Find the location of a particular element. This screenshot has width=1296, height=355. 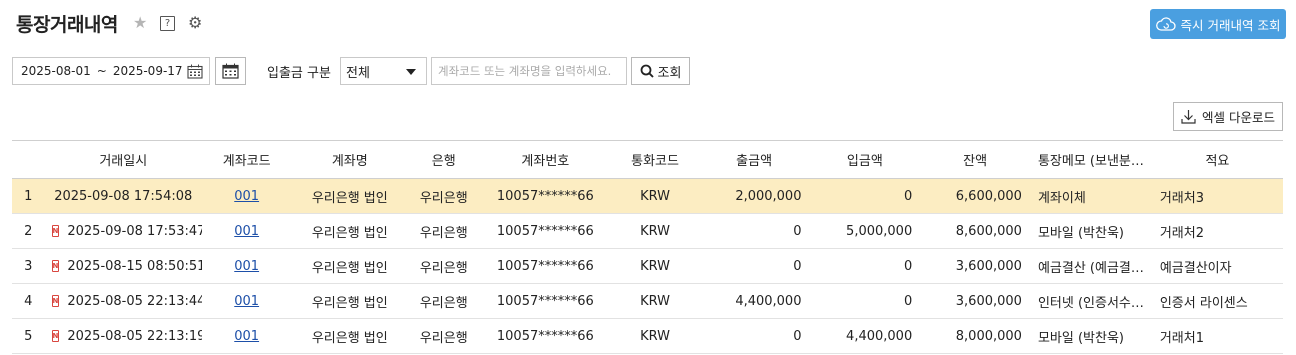

cell-withdrawal: 2,000,000 is located at coordinates (754, 196).